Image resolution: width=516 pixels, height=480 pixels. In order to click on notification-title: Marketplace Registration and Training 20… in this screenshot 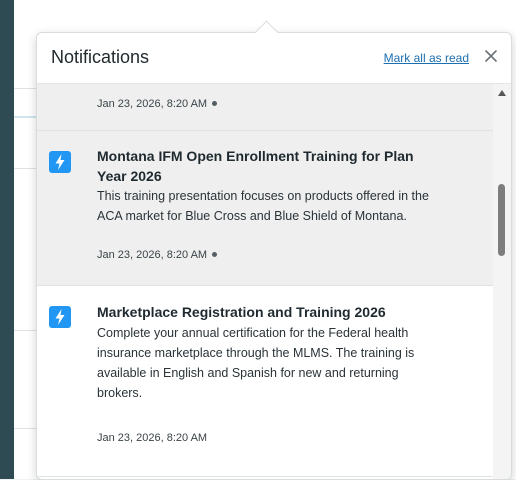, I will do `click(241, 312)`.